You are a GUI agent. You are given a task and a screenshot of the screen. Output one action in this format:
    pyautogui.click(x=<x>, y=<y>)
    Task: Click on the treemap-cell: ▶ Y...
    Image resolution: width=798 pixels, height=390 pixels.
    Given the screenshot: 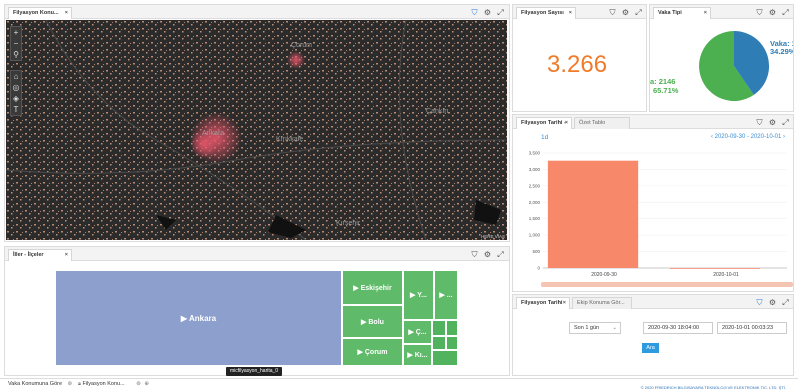 What is the action you would take?
    pyautogui.click(x=418, y=295)
    